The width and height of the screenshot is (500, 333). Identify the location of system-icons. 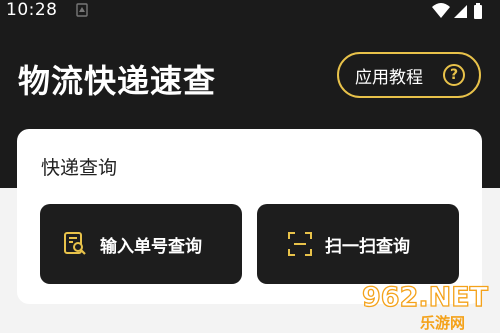
(457, 11).